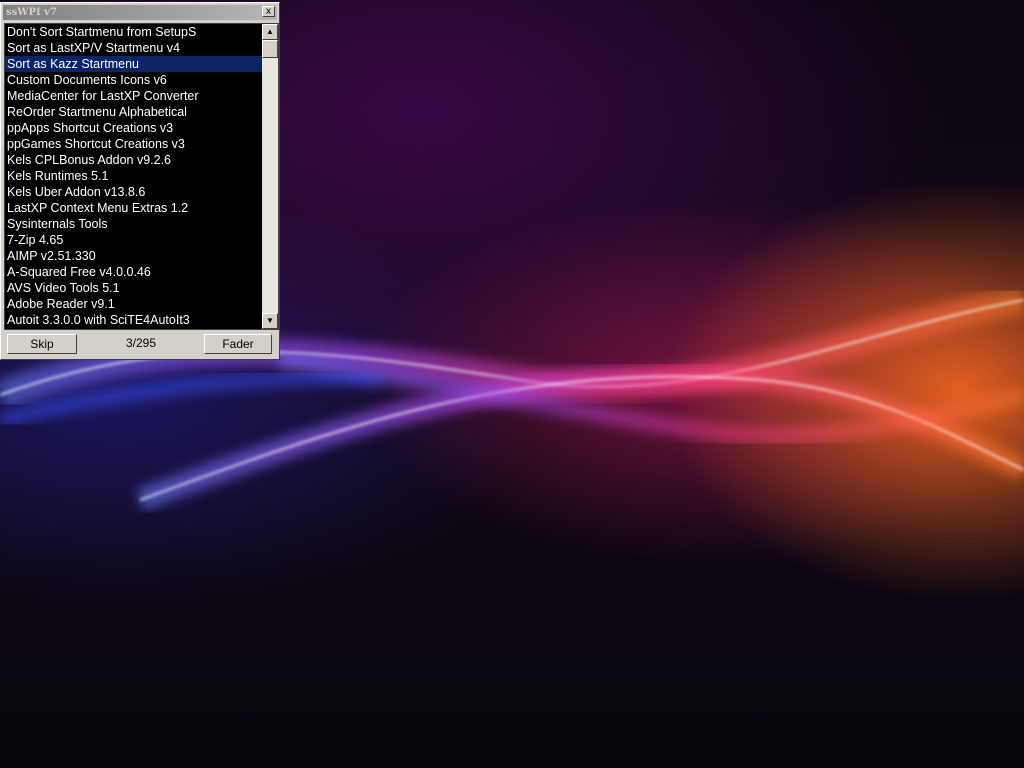 The image size is (1024, 768). What do you see at coordinates (134, 192) in the screenshot?
I see `list-item: Kels Uber Addon v13.8.6` at bounding box center [134, 192].